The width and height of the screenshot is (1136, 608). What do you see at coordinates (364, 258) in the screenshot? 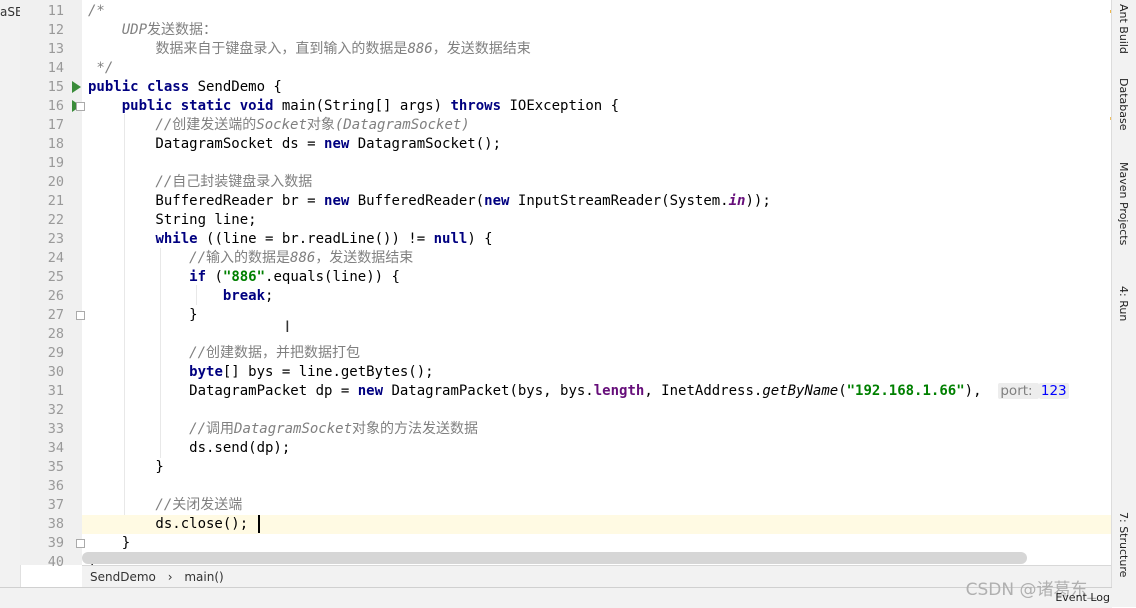
I see `code-token: ，发送数据结束` at bounding box center [364, 258].